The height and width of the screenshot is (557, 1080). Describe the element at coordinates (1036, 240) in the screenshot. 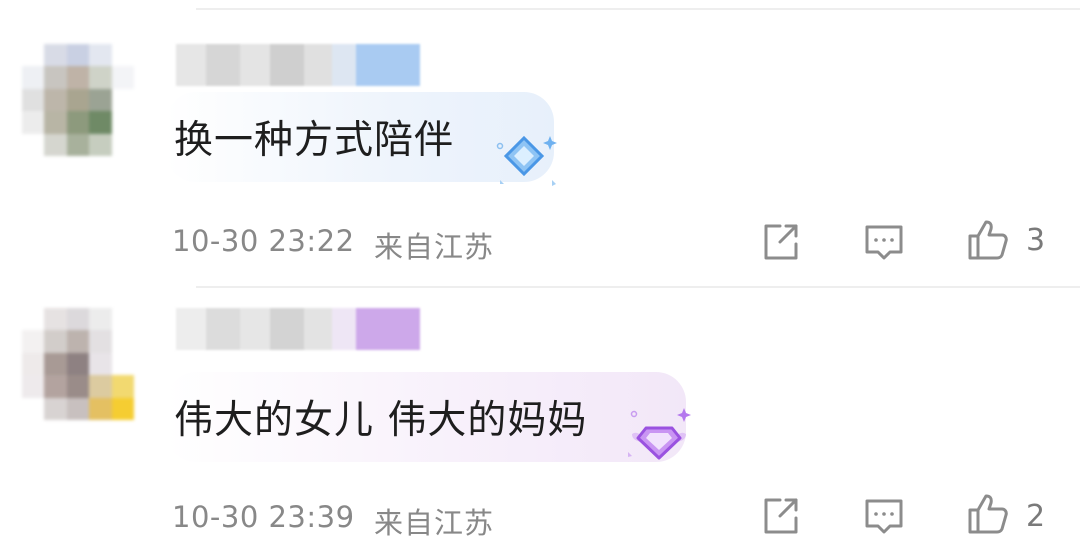

I see `like-count: 3` at that location.